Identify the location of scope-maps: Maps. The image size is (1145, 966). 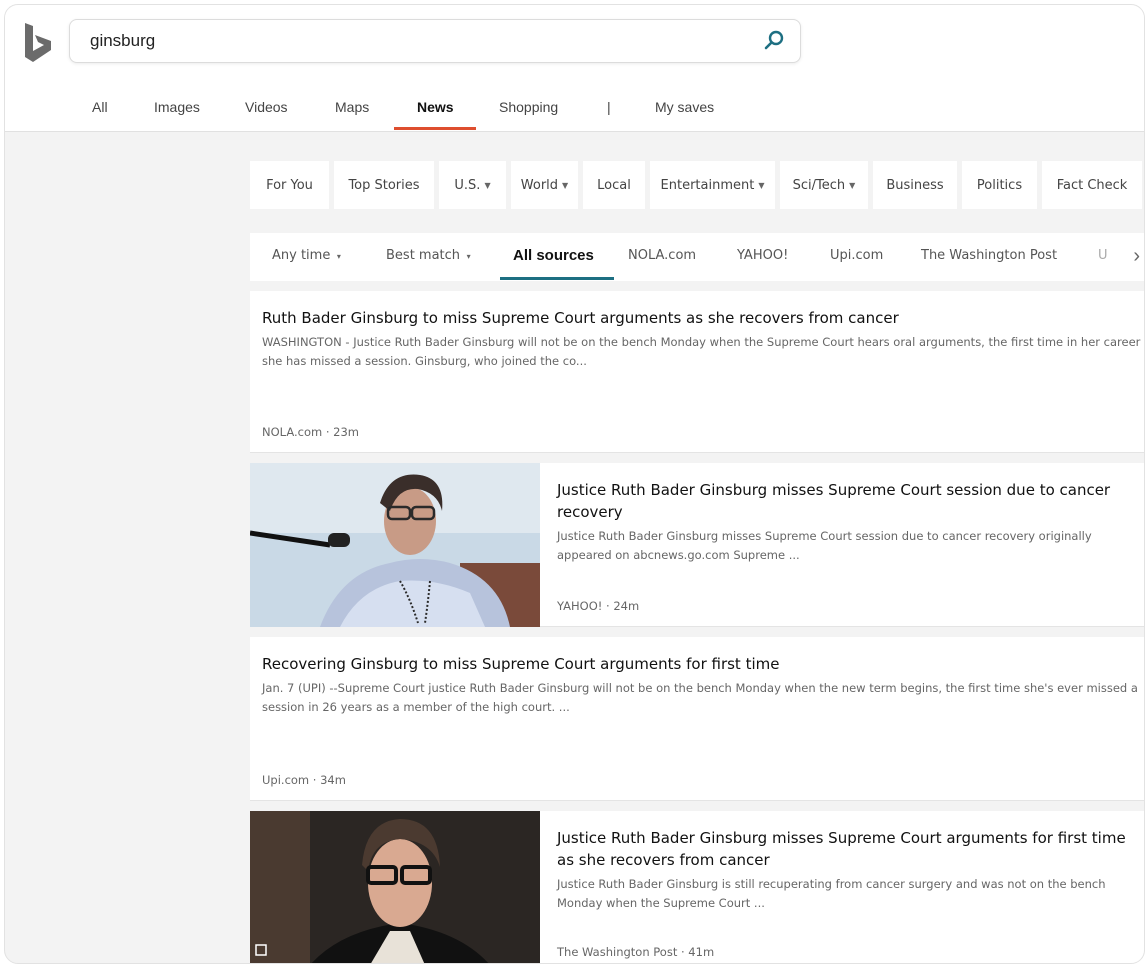
(352, 107).